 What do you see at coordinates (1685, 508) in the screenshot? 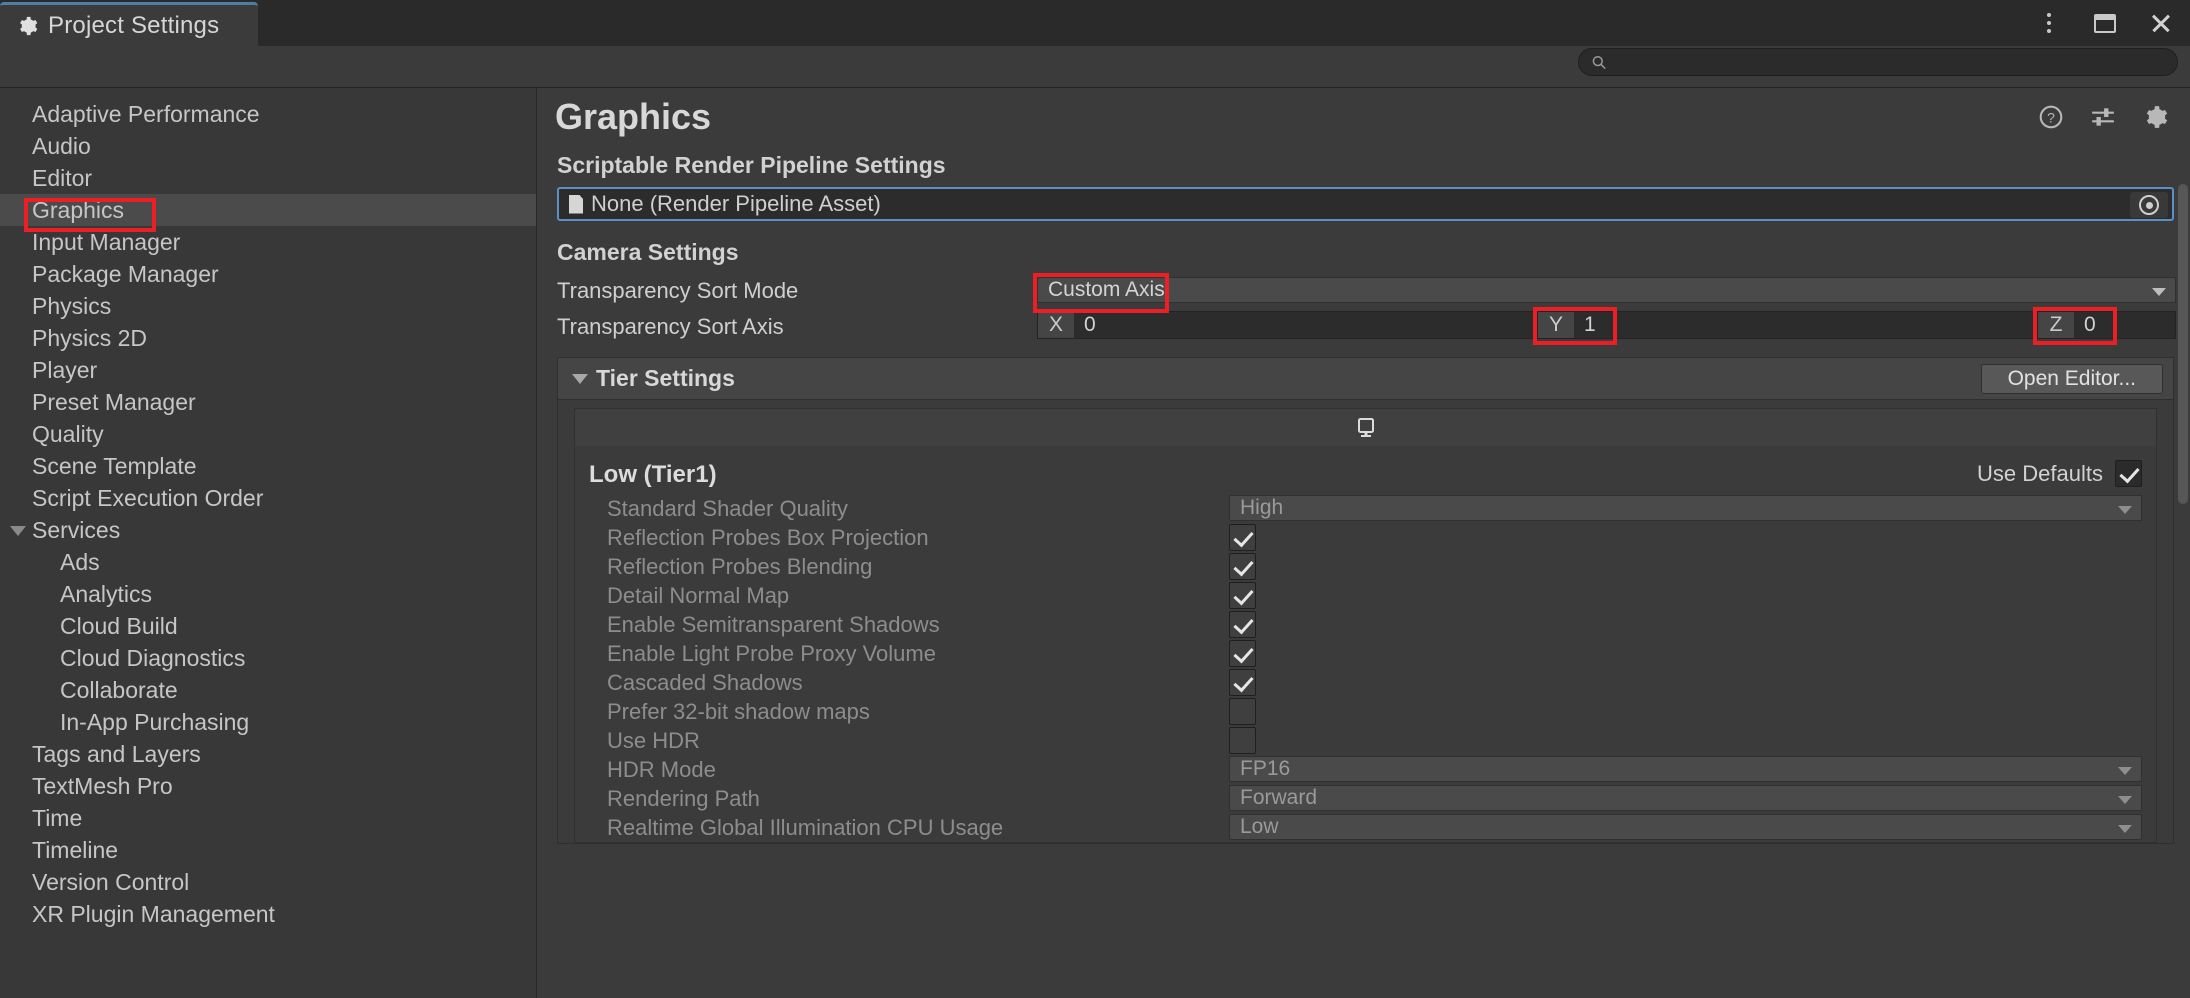
I see `tier-row-dropdown: High` at bounding box center [1685, 508].